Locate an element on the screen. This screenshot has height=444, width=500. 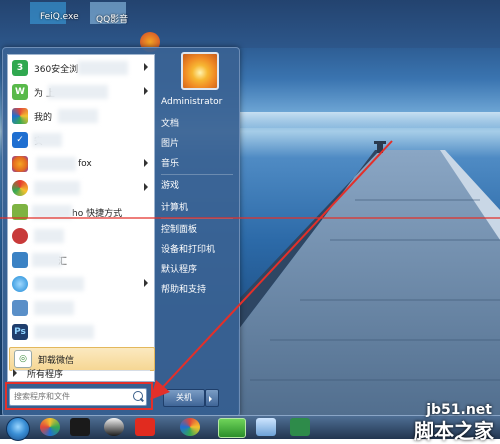
toolbox-icon is located at coordinates (145, 427).